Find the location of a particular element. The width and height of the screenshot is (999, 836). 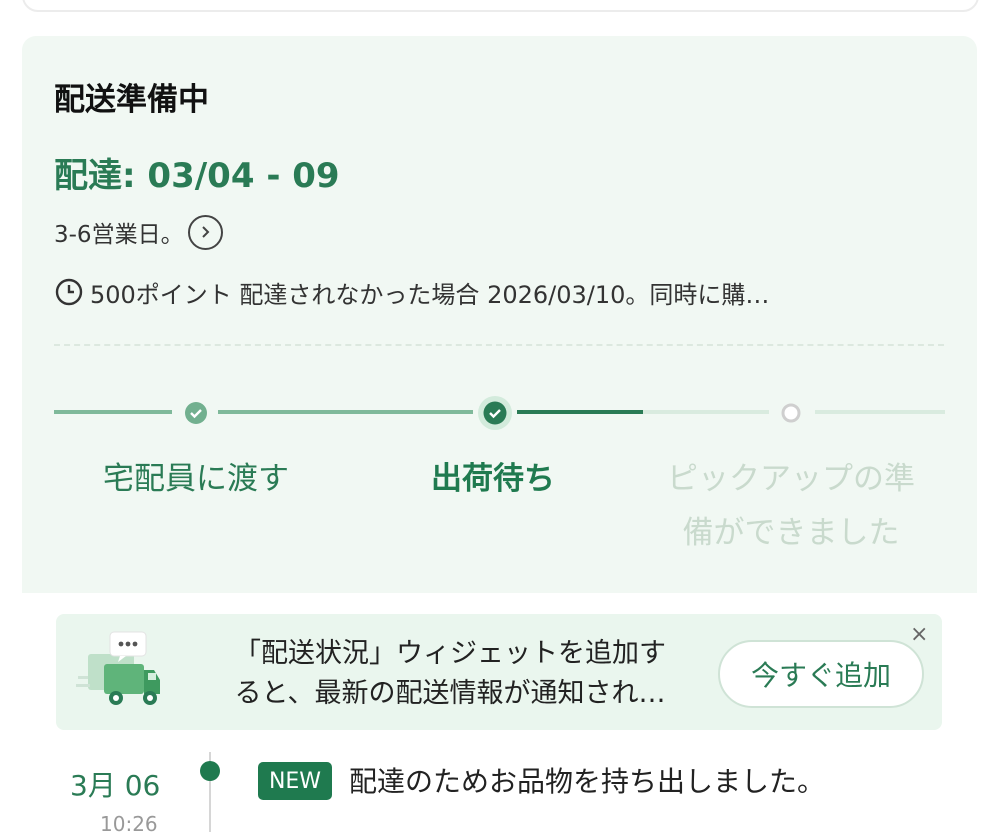

chevron-right-icon is located at coordinates (205, 232).